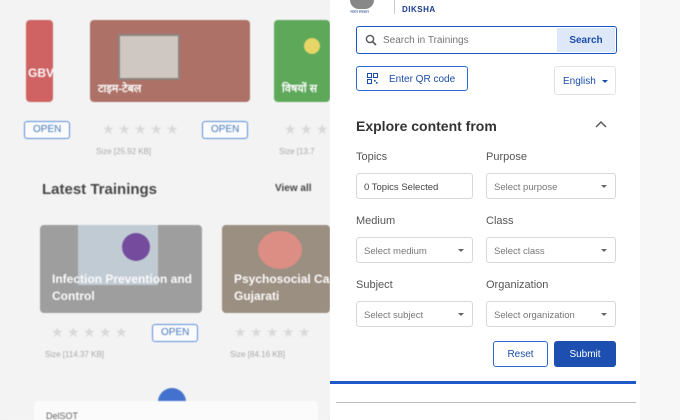  Describe the element at coordinates (376, 221) in the screenshot. I see `medium-label: Medium` at that location.